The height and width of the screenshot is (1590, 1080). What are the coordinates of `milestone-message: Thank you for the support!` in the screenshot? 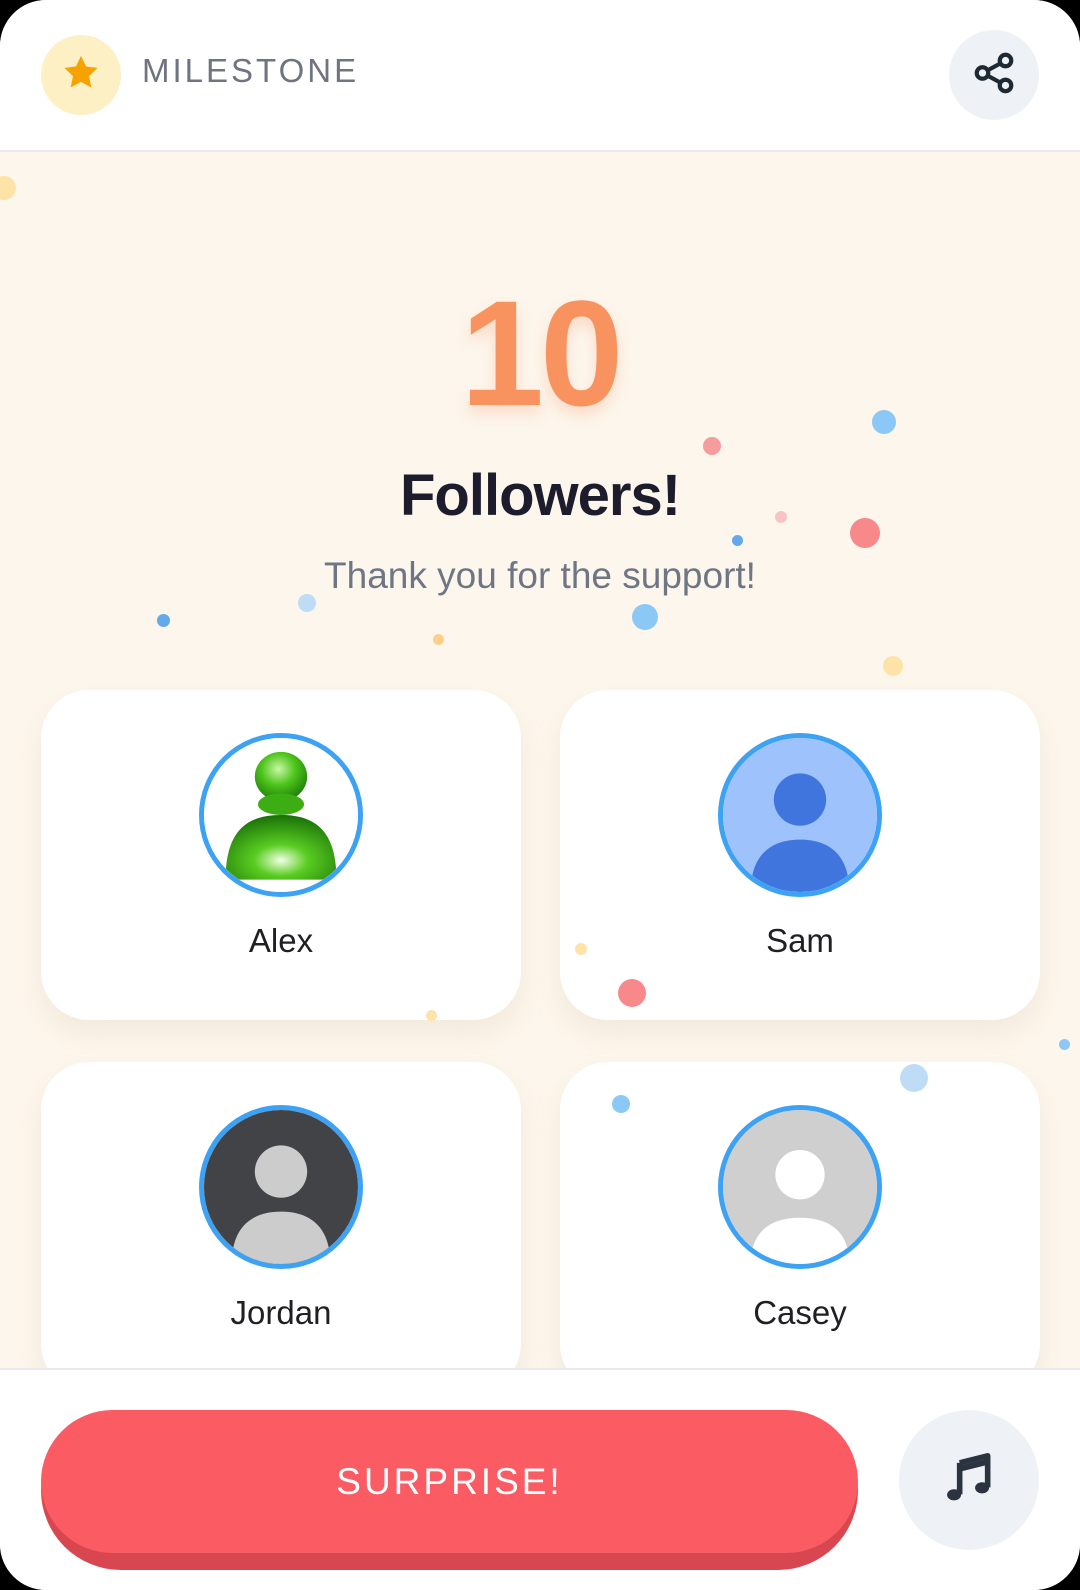 It's located at (540, 575).